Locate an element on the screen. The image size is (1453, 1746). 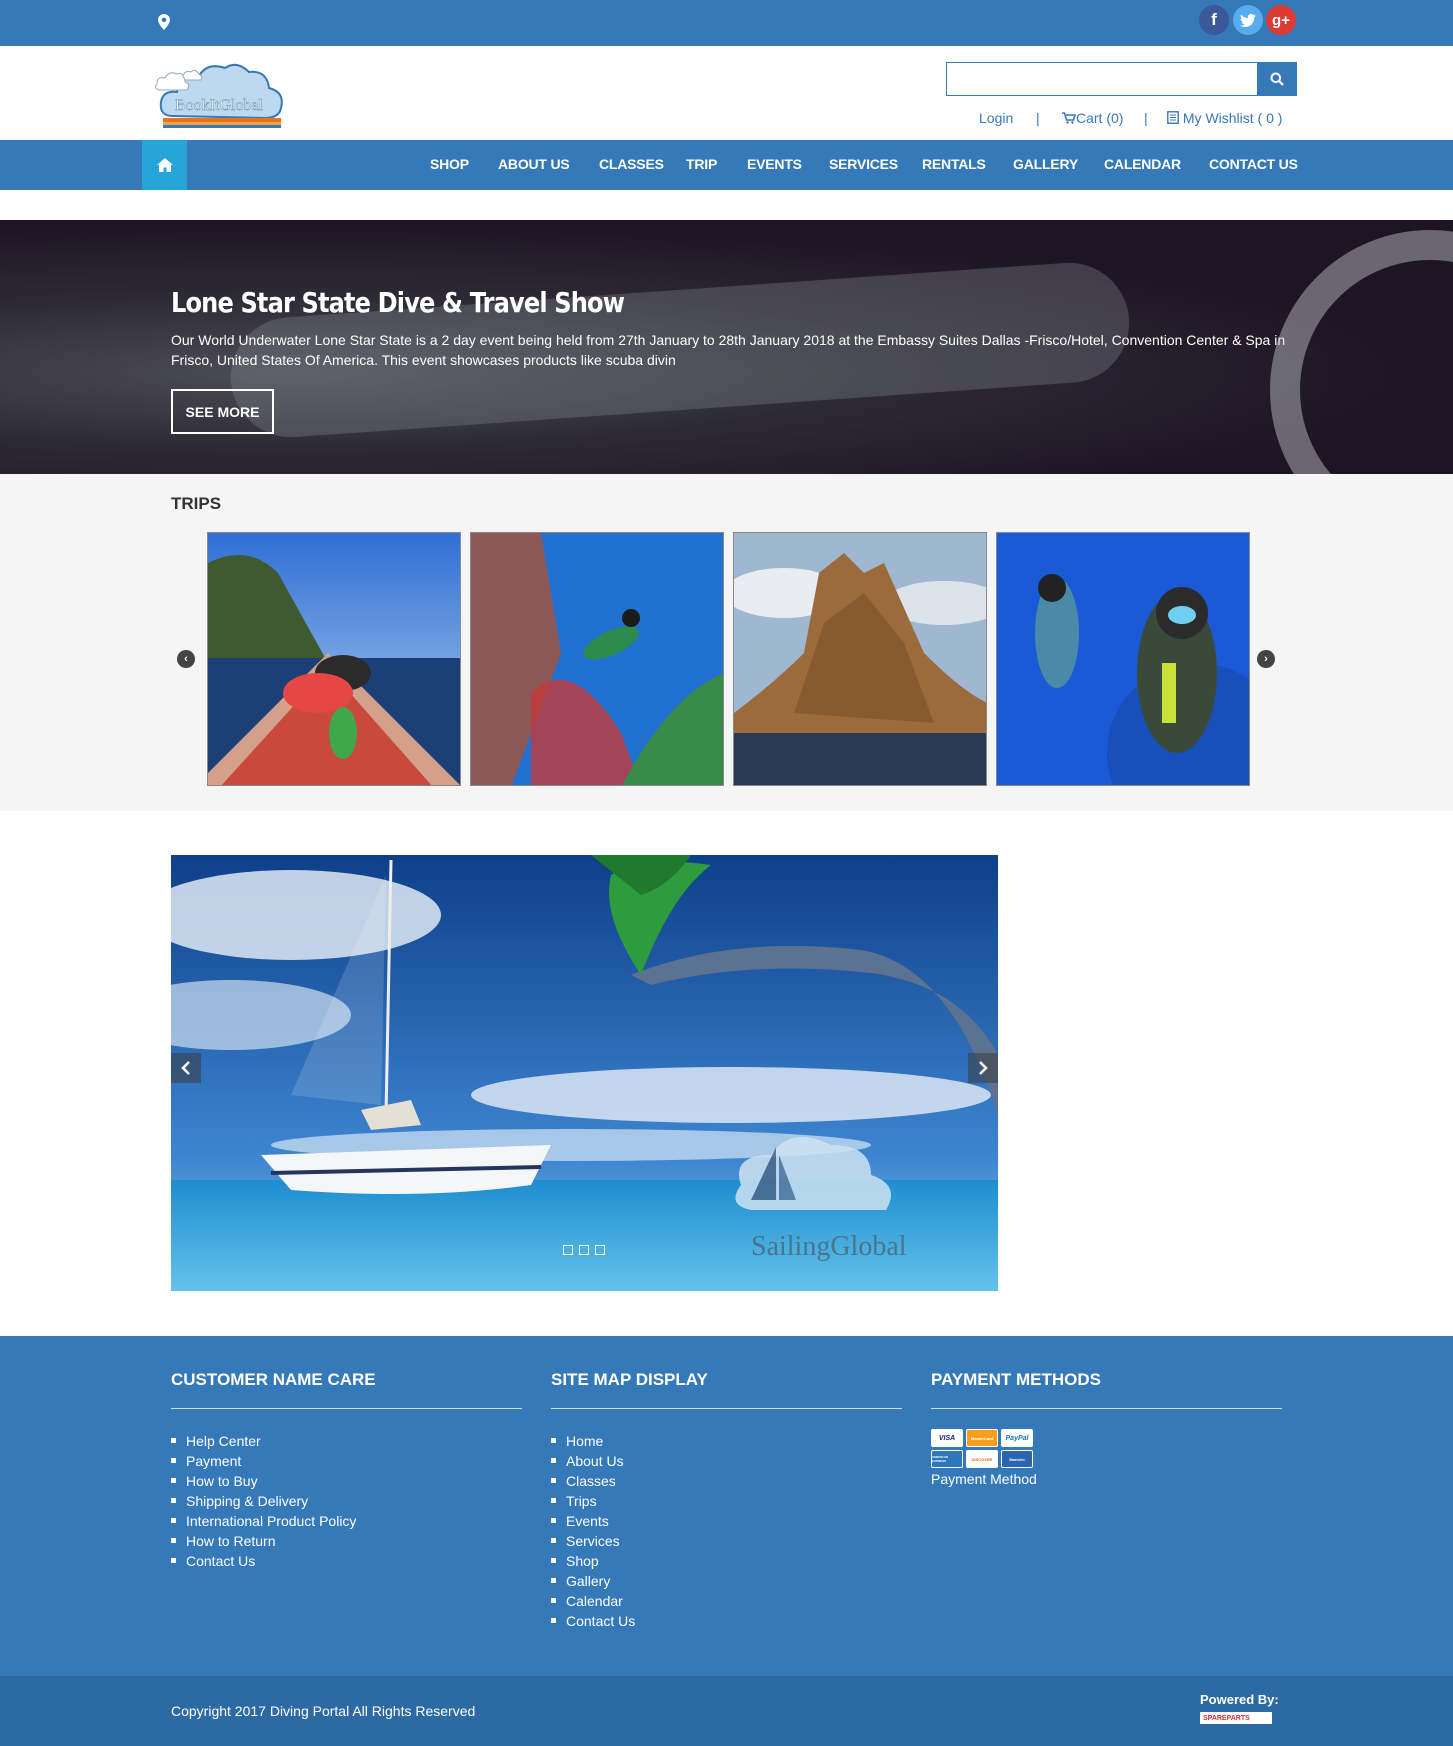
search-icon is located at coordinates (1277, 79).